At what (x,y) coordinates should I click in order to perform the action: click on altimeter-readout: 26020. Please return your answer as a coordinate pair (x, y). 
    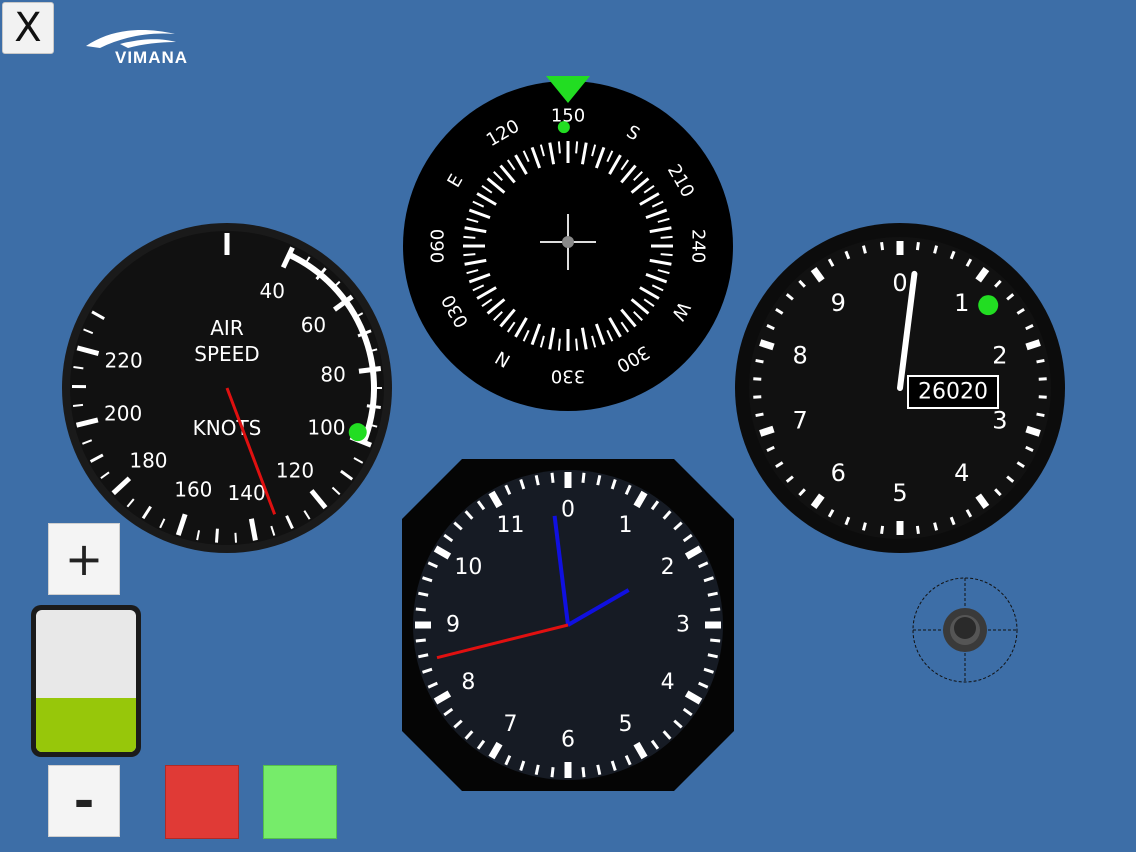
    Looking at the image, I should click on (953, 392).